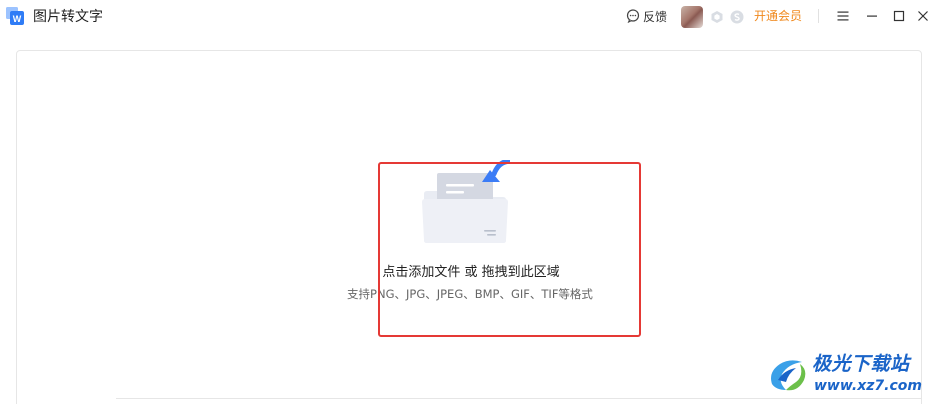  I want to click on close-button, so click(921, 16).